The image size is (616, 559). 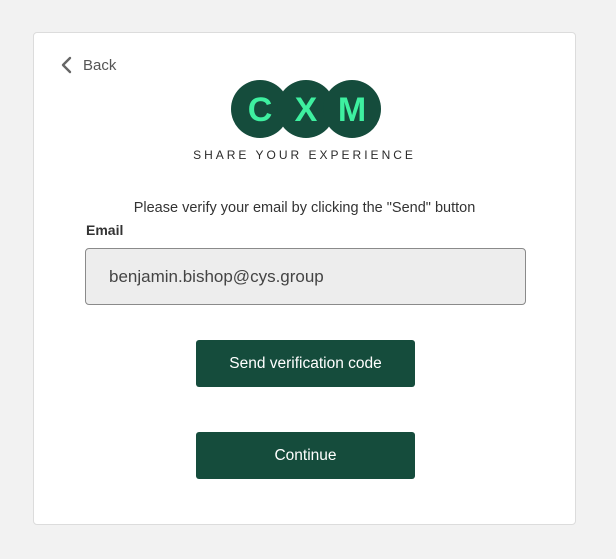 What do you see at coordinates (352, 110) in the screenshot?
I see `logo-letter-m: M` at bounding box center [352, 110].